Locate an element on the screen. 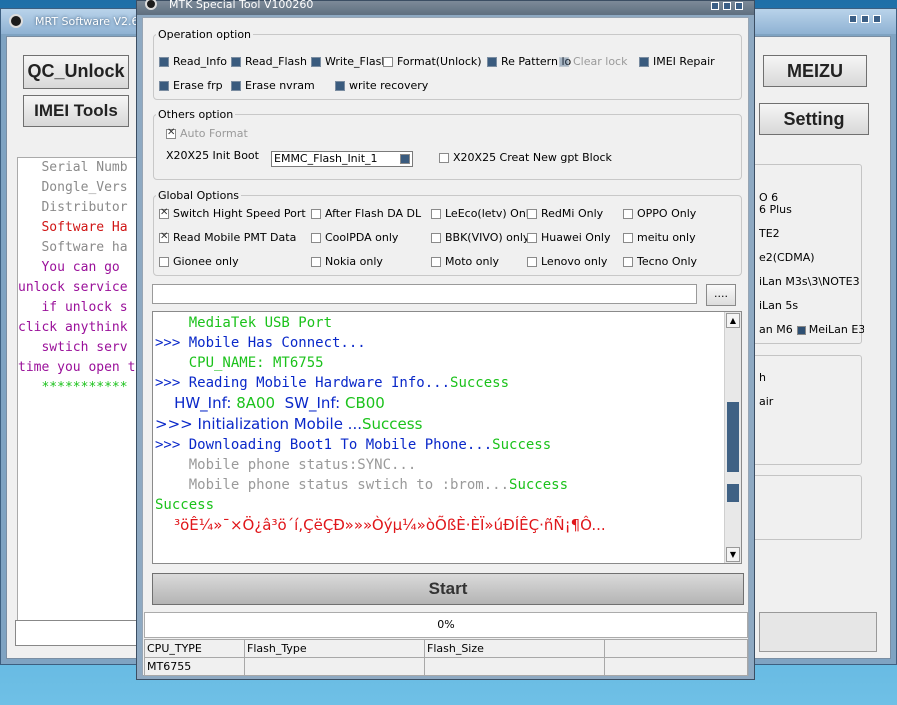 The height and width of the screenshot is (705, 897). setting-button: Setting is located at coordinates (814, 119).